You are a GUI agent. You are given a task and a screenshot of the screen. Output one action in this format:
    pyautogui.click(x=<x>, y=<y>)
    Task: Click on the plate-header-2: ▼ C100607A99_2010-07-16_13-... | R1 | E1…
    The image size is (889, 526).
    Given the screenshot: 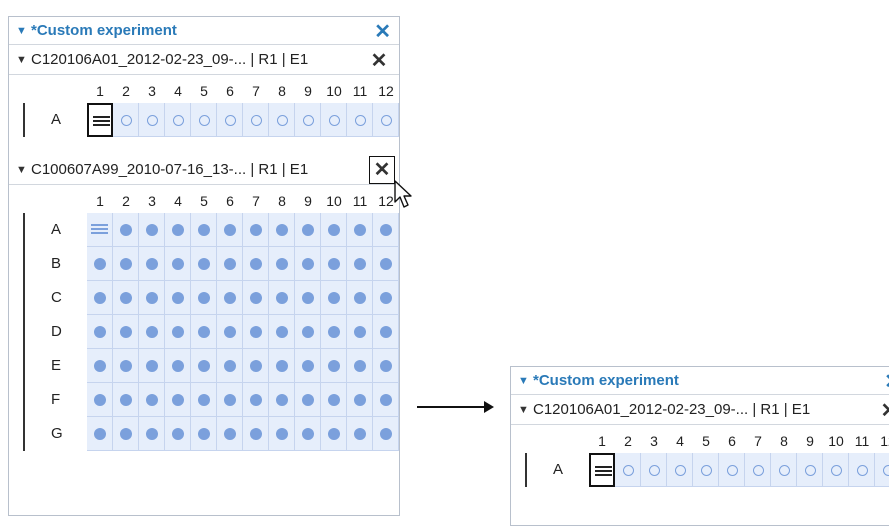 What is the action you would take?
    pyautogui.click(x=204, y=170)
    